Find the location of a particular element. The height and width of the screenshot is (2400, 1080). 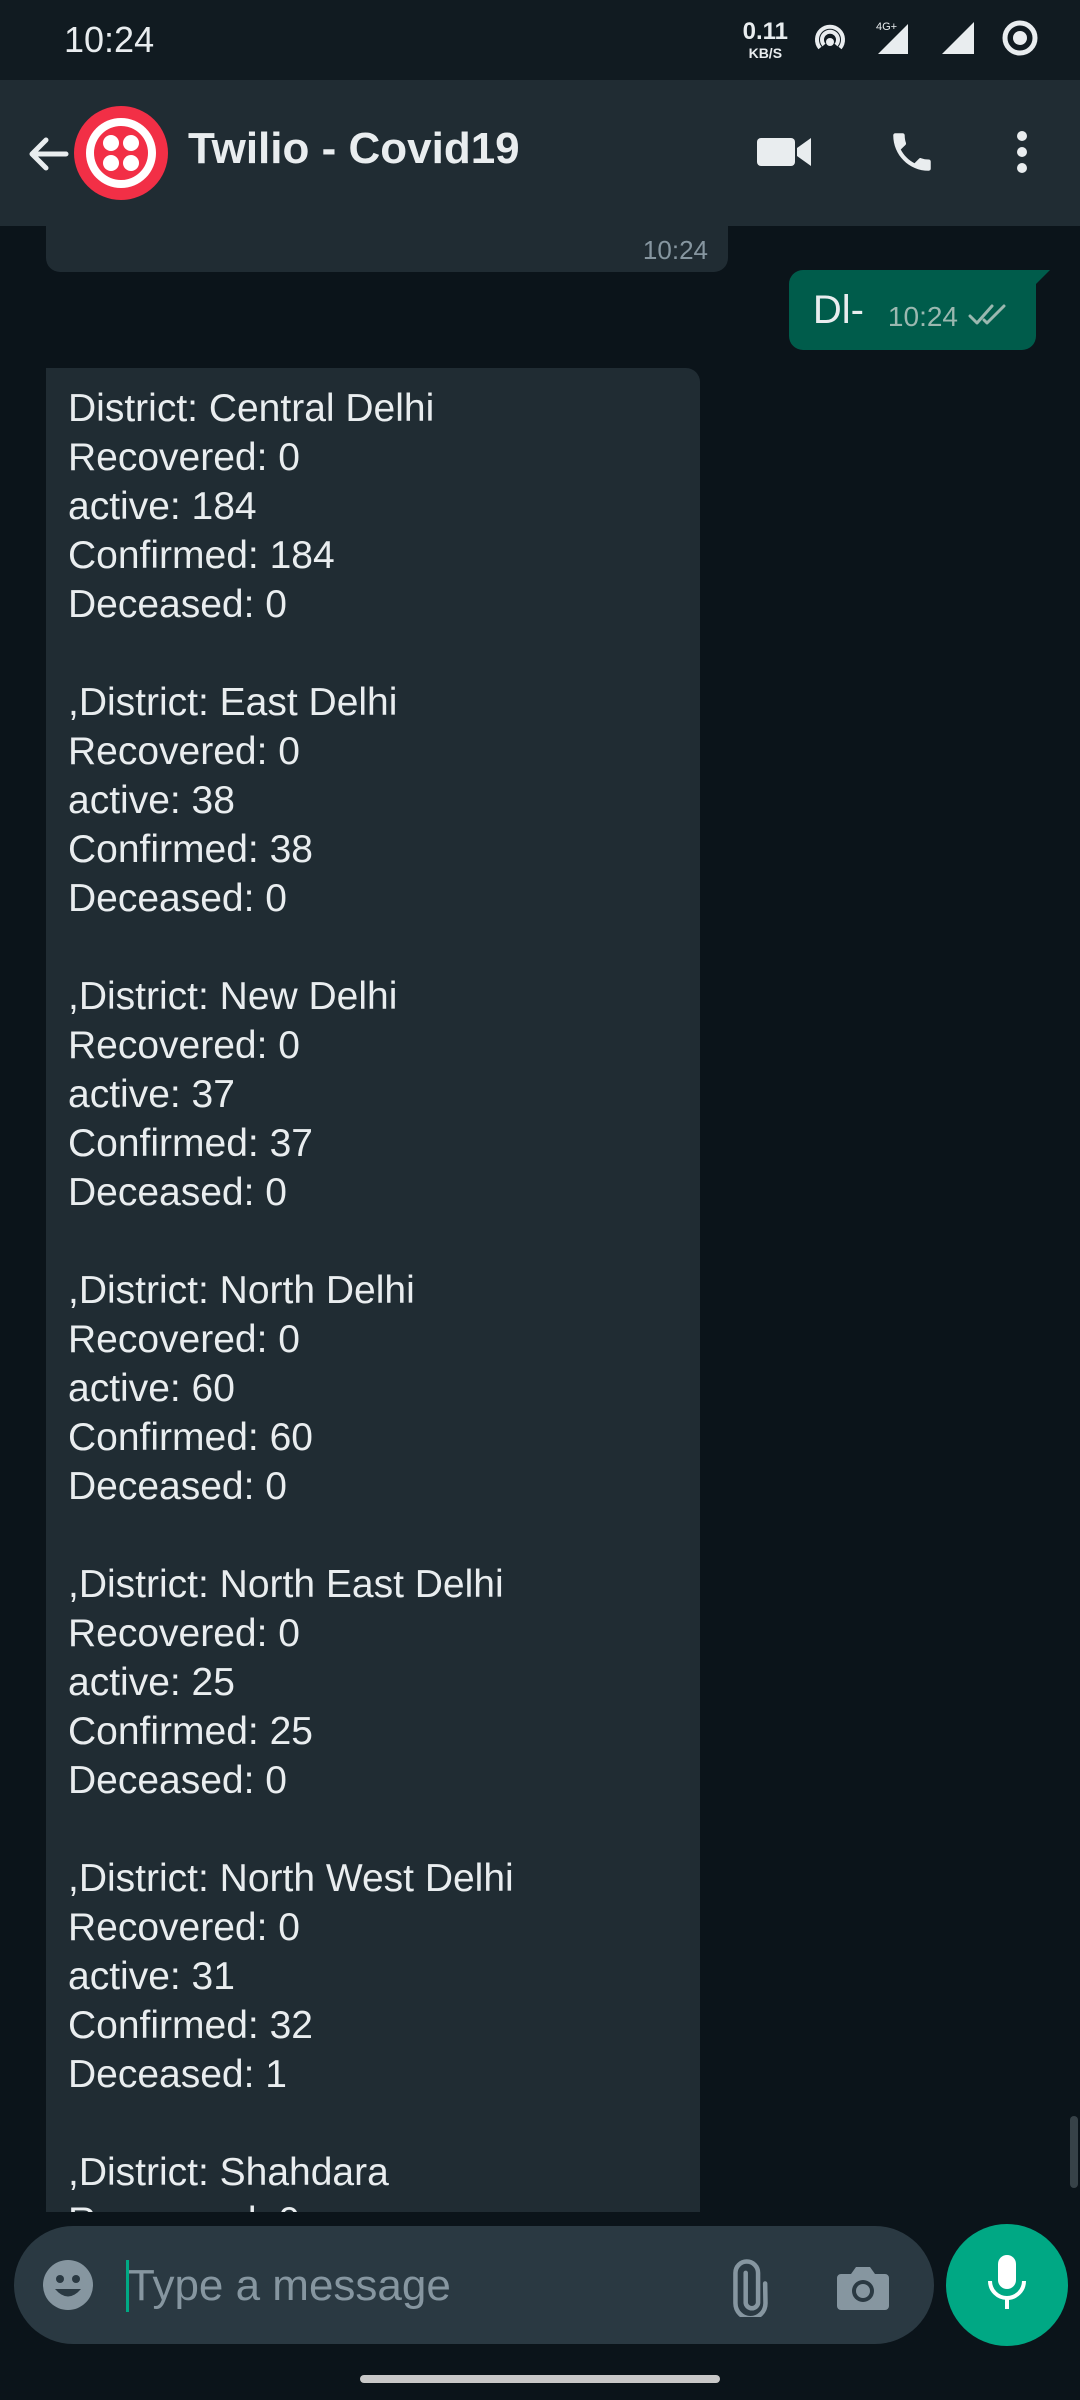

message-line: active: 38 is located at coordinates (151, 800).